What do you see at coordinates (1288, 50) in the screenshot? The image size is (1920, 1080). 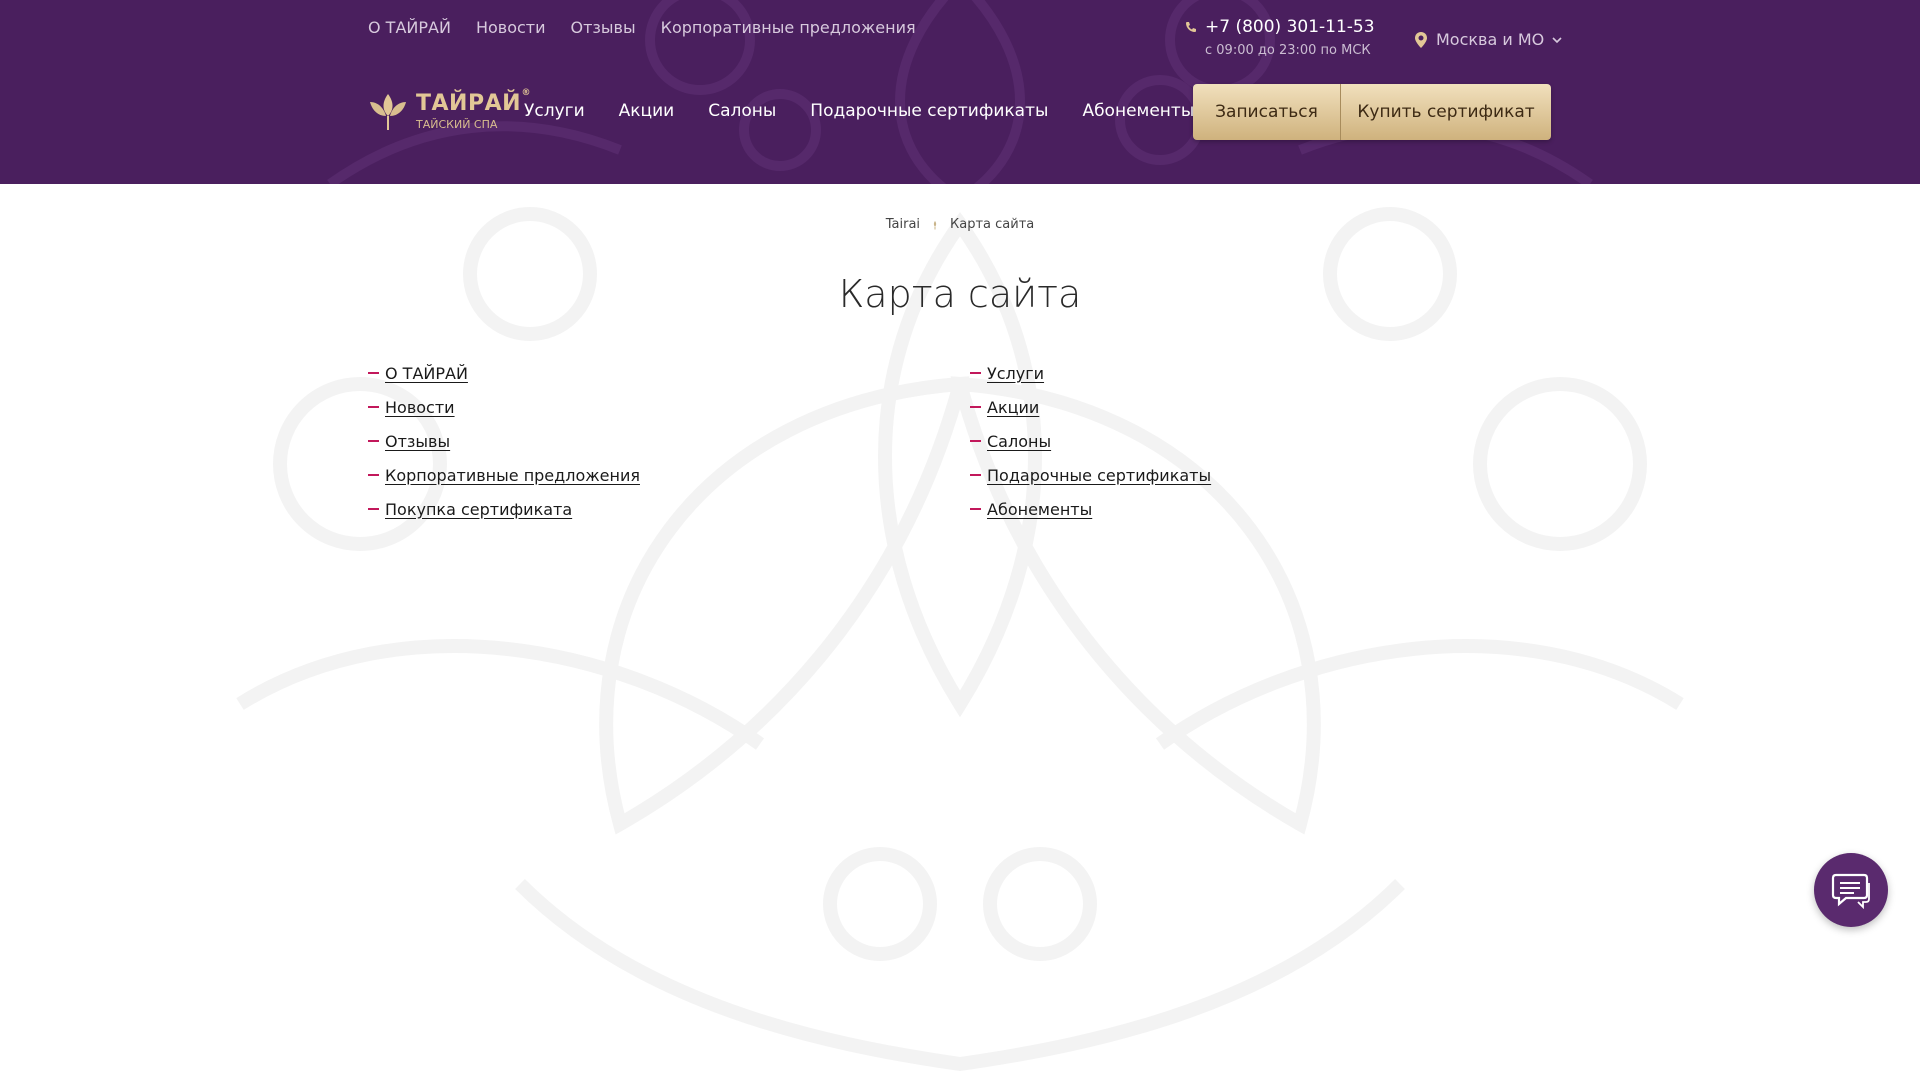 I see `working-hours: с 09:00 до 23:00 по МСК` at bounding box center [1288, 50].